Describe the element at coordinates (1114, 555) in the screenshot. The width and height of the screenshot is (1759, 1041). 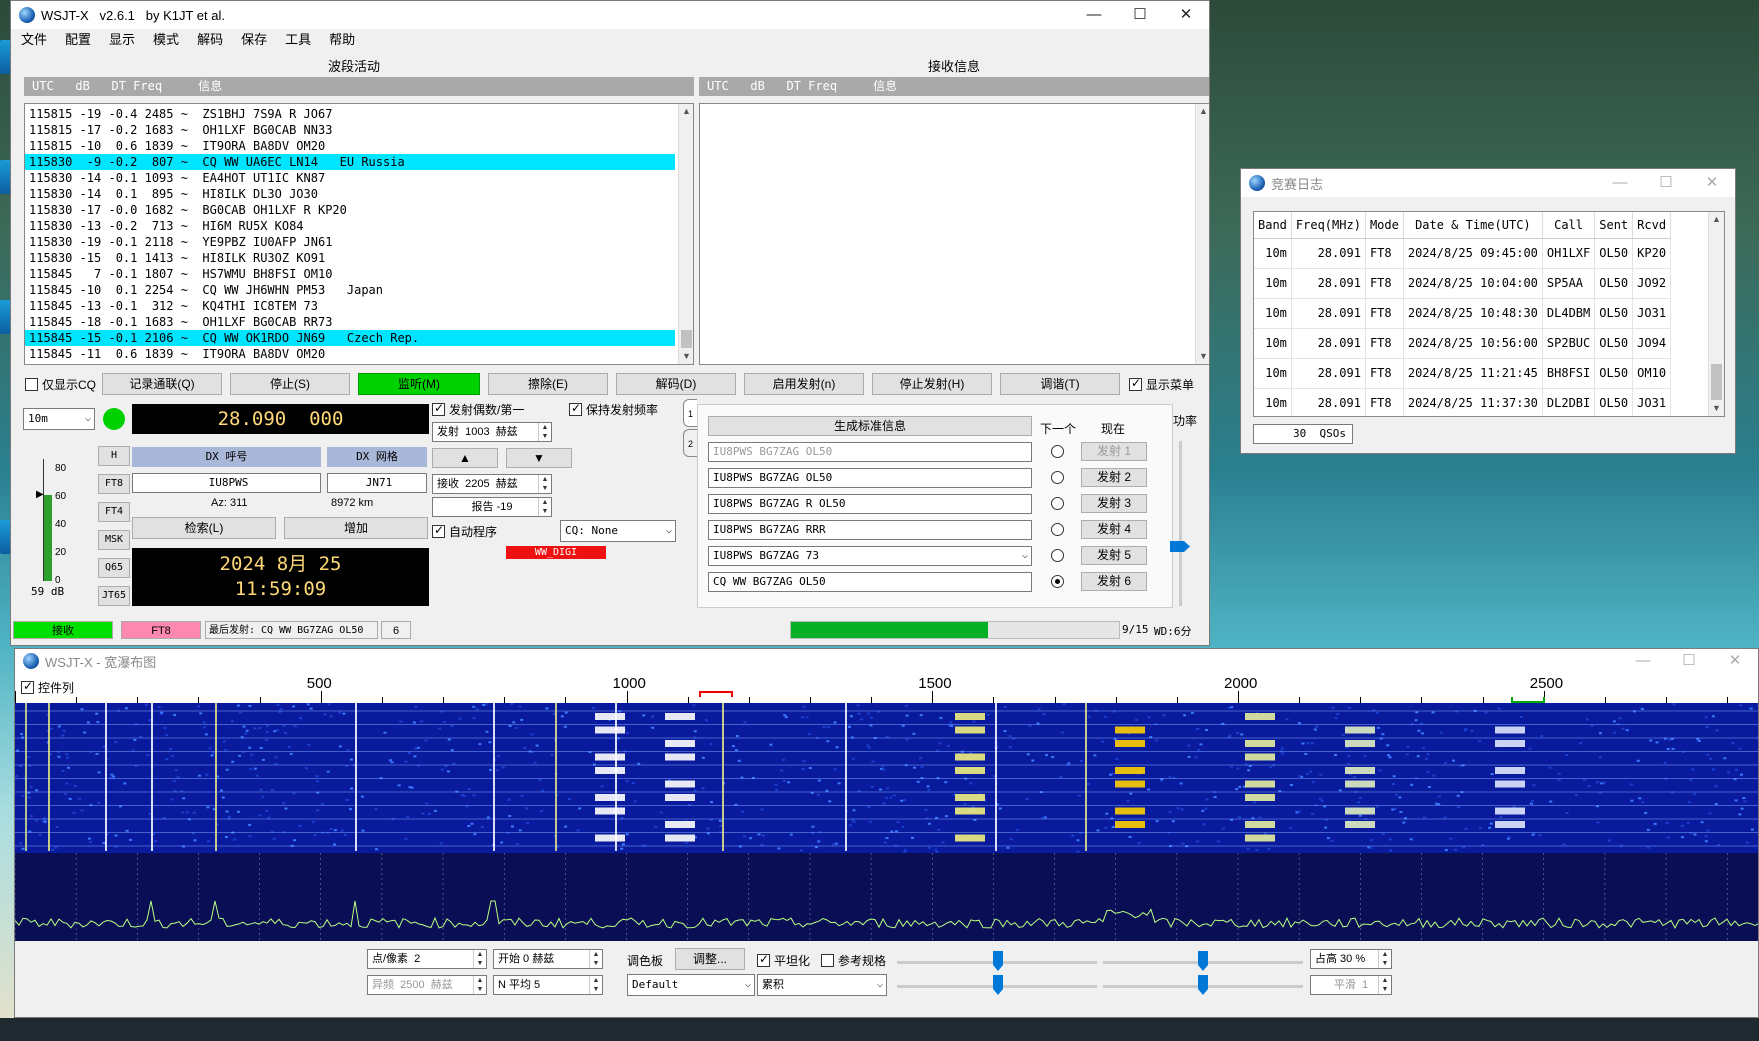
I see `tx5-now-button: 发射 5` at that location.